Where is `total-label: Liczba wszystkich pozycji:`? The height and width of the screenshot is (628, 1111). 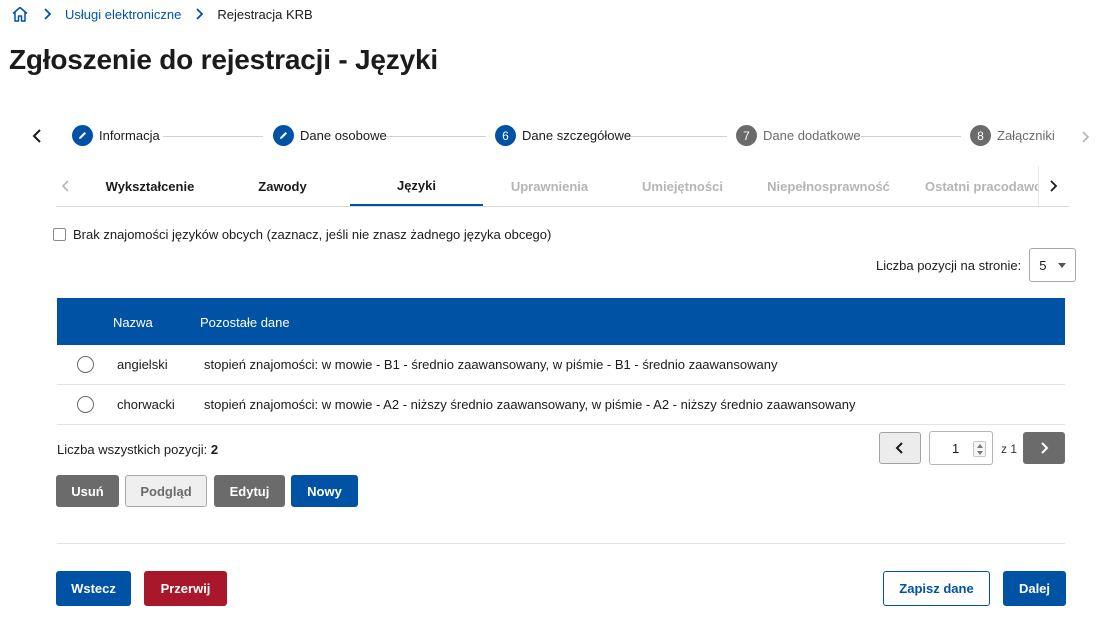
total-label: Liczba wszystkich pozycji: is located at coordinates (132, 449).